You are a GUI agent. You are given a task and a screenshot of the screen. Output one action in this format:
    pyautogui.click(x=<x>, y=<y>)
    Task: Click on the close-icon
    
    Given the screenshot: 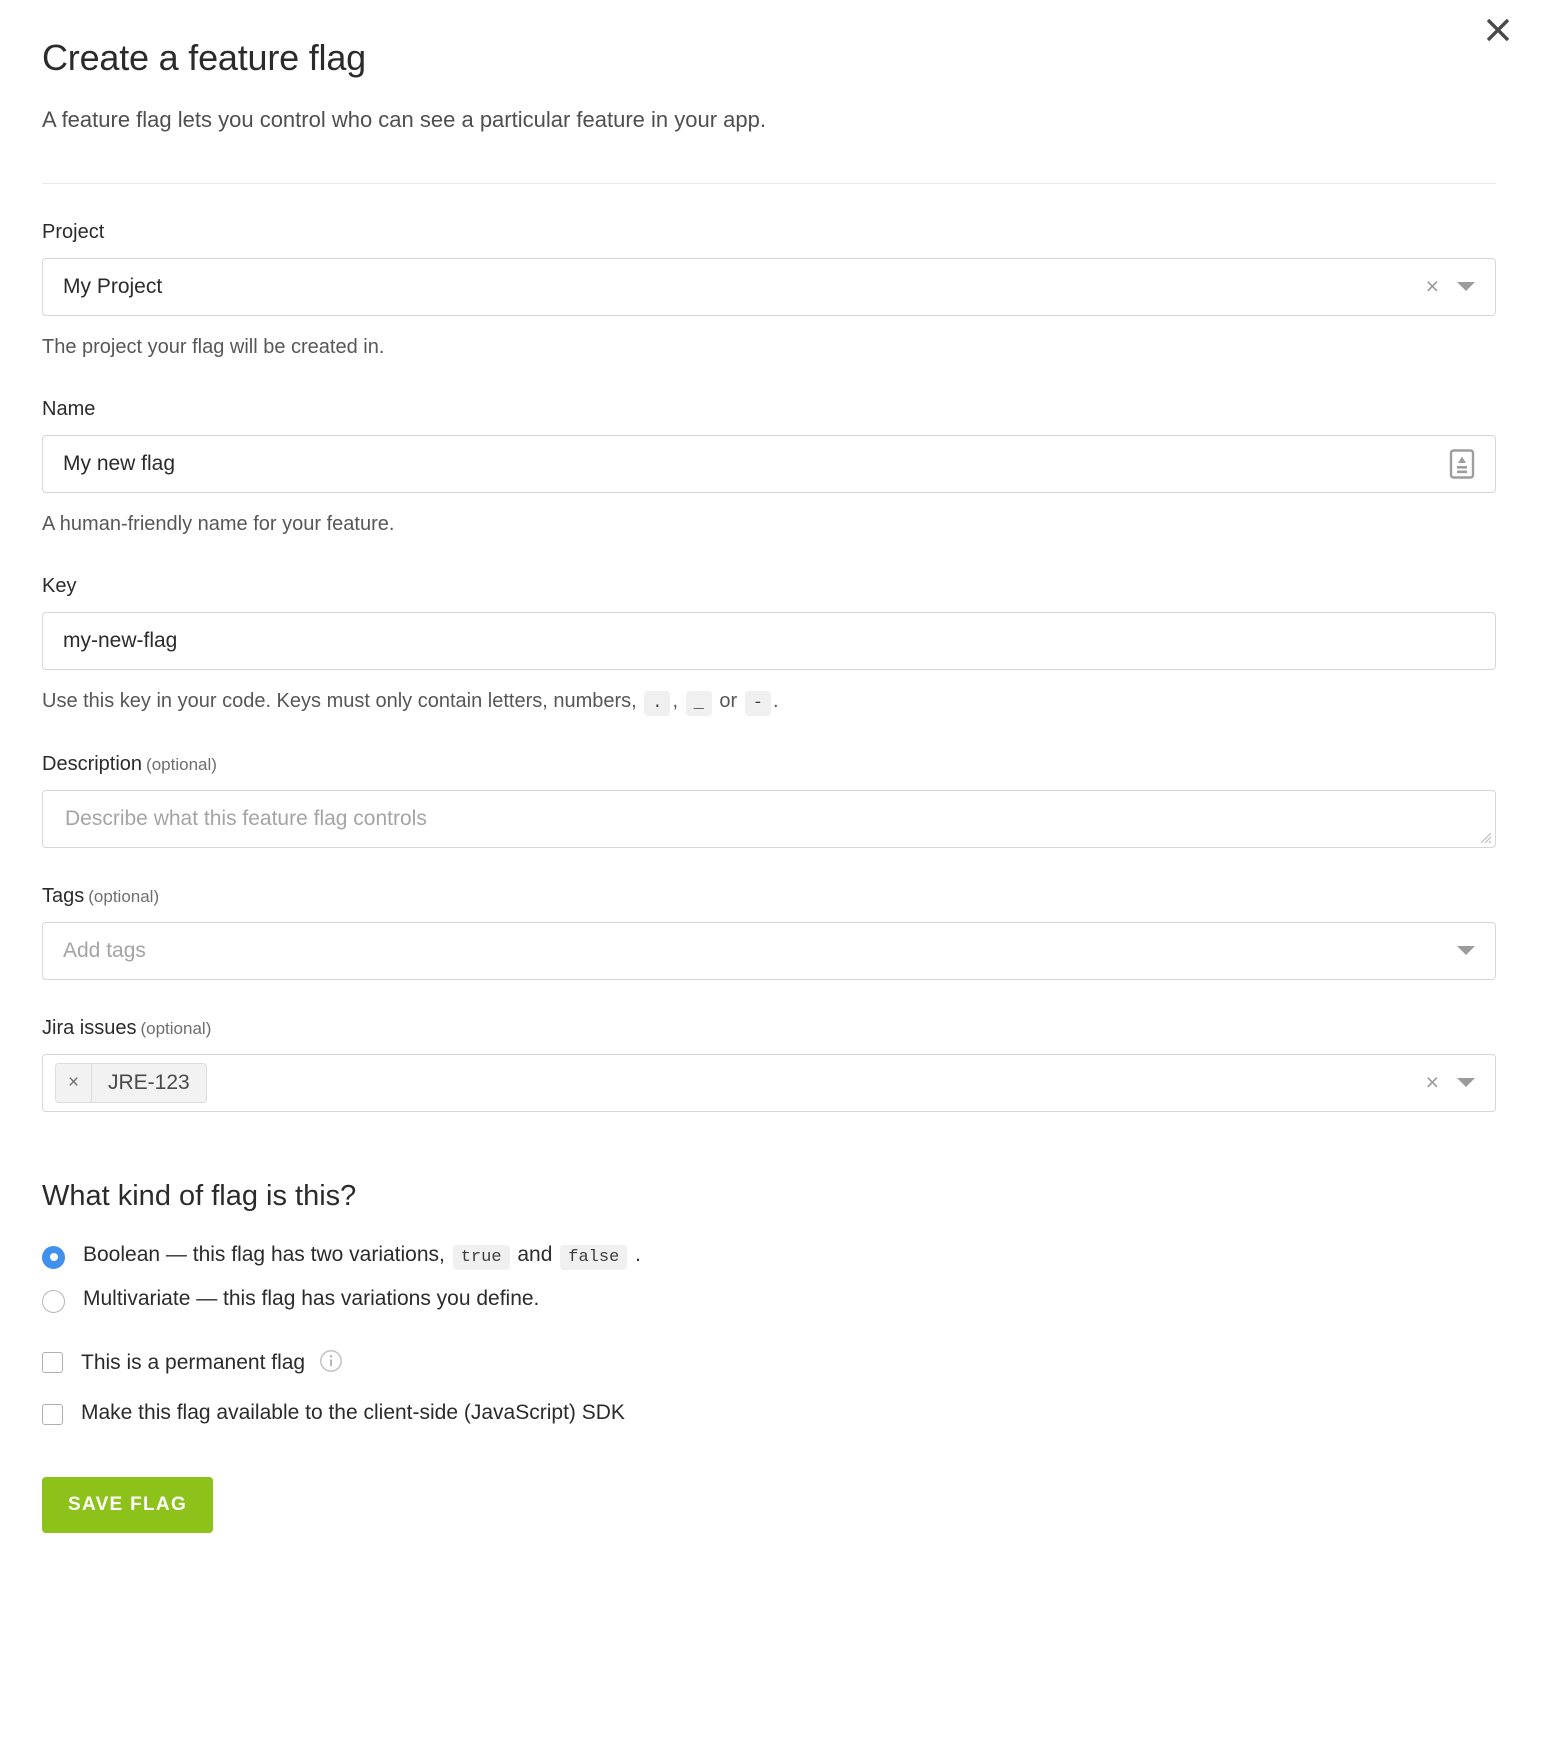 What is the action you would take?
    pyautogui.click(x=1498, y=30)
    